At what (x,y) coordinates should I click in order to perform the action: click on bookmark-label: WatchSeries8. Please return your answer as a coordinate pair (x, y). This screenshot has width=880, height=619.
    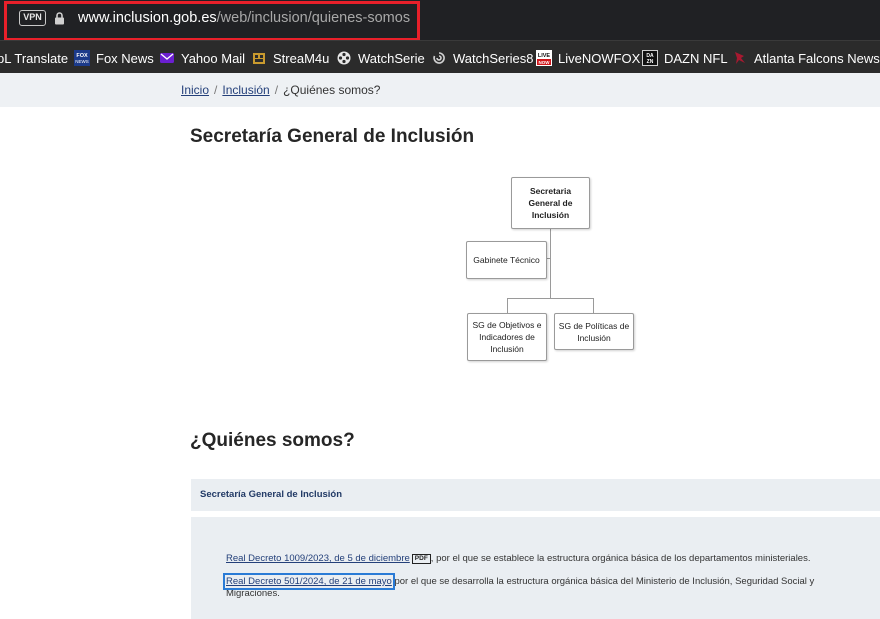
    Looking at the image, I should click on (493, 58).